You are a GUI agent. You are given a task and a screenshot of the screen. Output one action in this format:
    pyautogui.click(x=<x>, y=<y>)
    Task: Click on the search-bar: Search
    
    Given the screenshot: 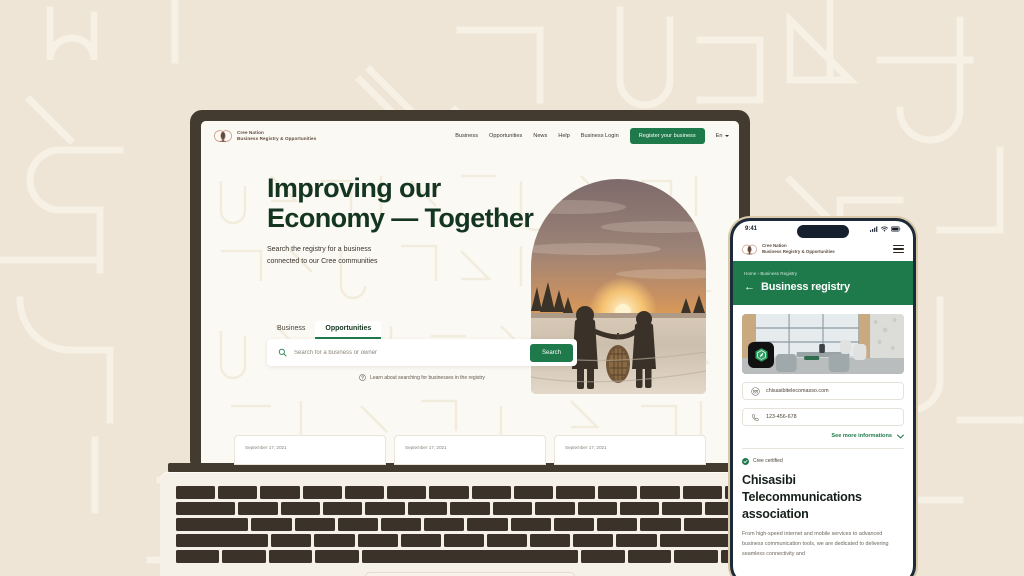 What is the action you would take?
    pyautogui.click(x=422, y=352)
    